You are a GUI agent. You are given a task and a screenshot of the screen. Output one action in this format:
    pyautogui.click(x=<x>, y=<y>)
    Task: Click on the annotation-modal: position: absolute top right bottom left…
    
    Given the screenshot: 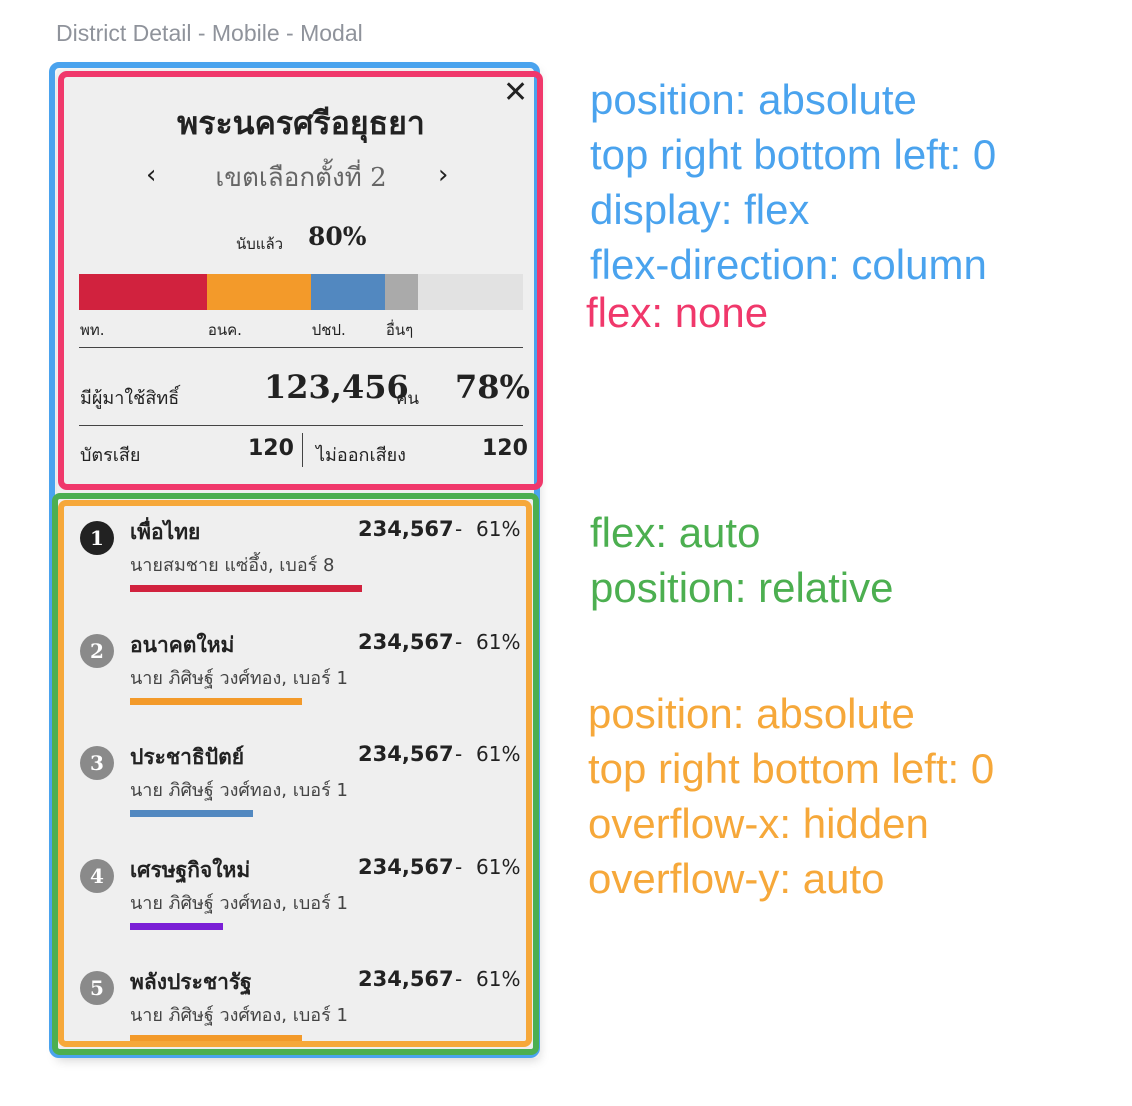 What is the action you would take?
    pyautogui.click(x=793, y=182)
    